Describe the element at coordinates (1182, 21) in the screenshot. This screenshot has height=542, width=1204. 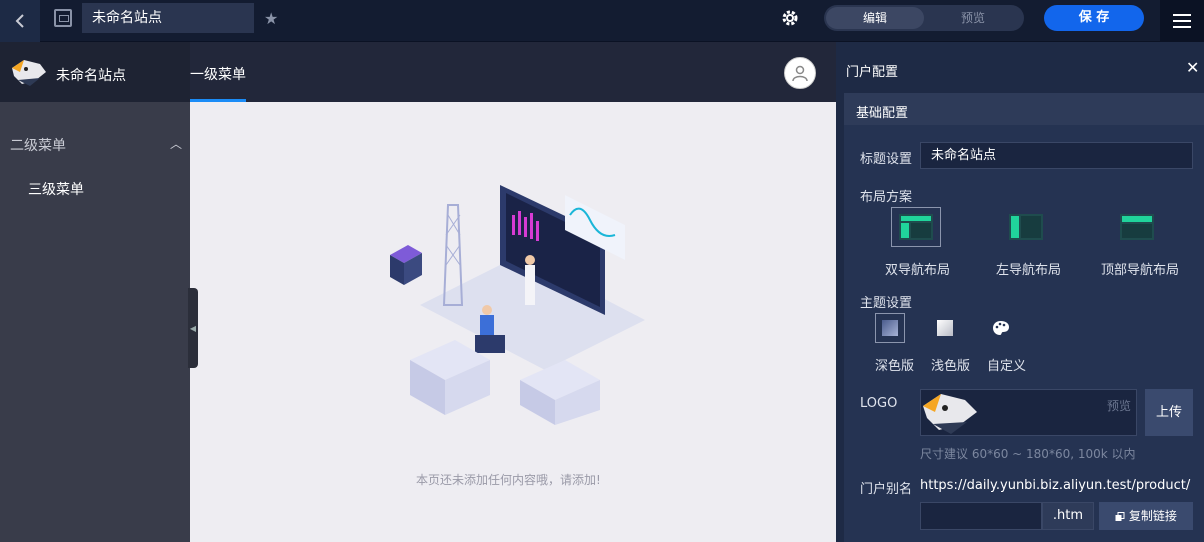
I see `hamburger-menu-icon` at that location.